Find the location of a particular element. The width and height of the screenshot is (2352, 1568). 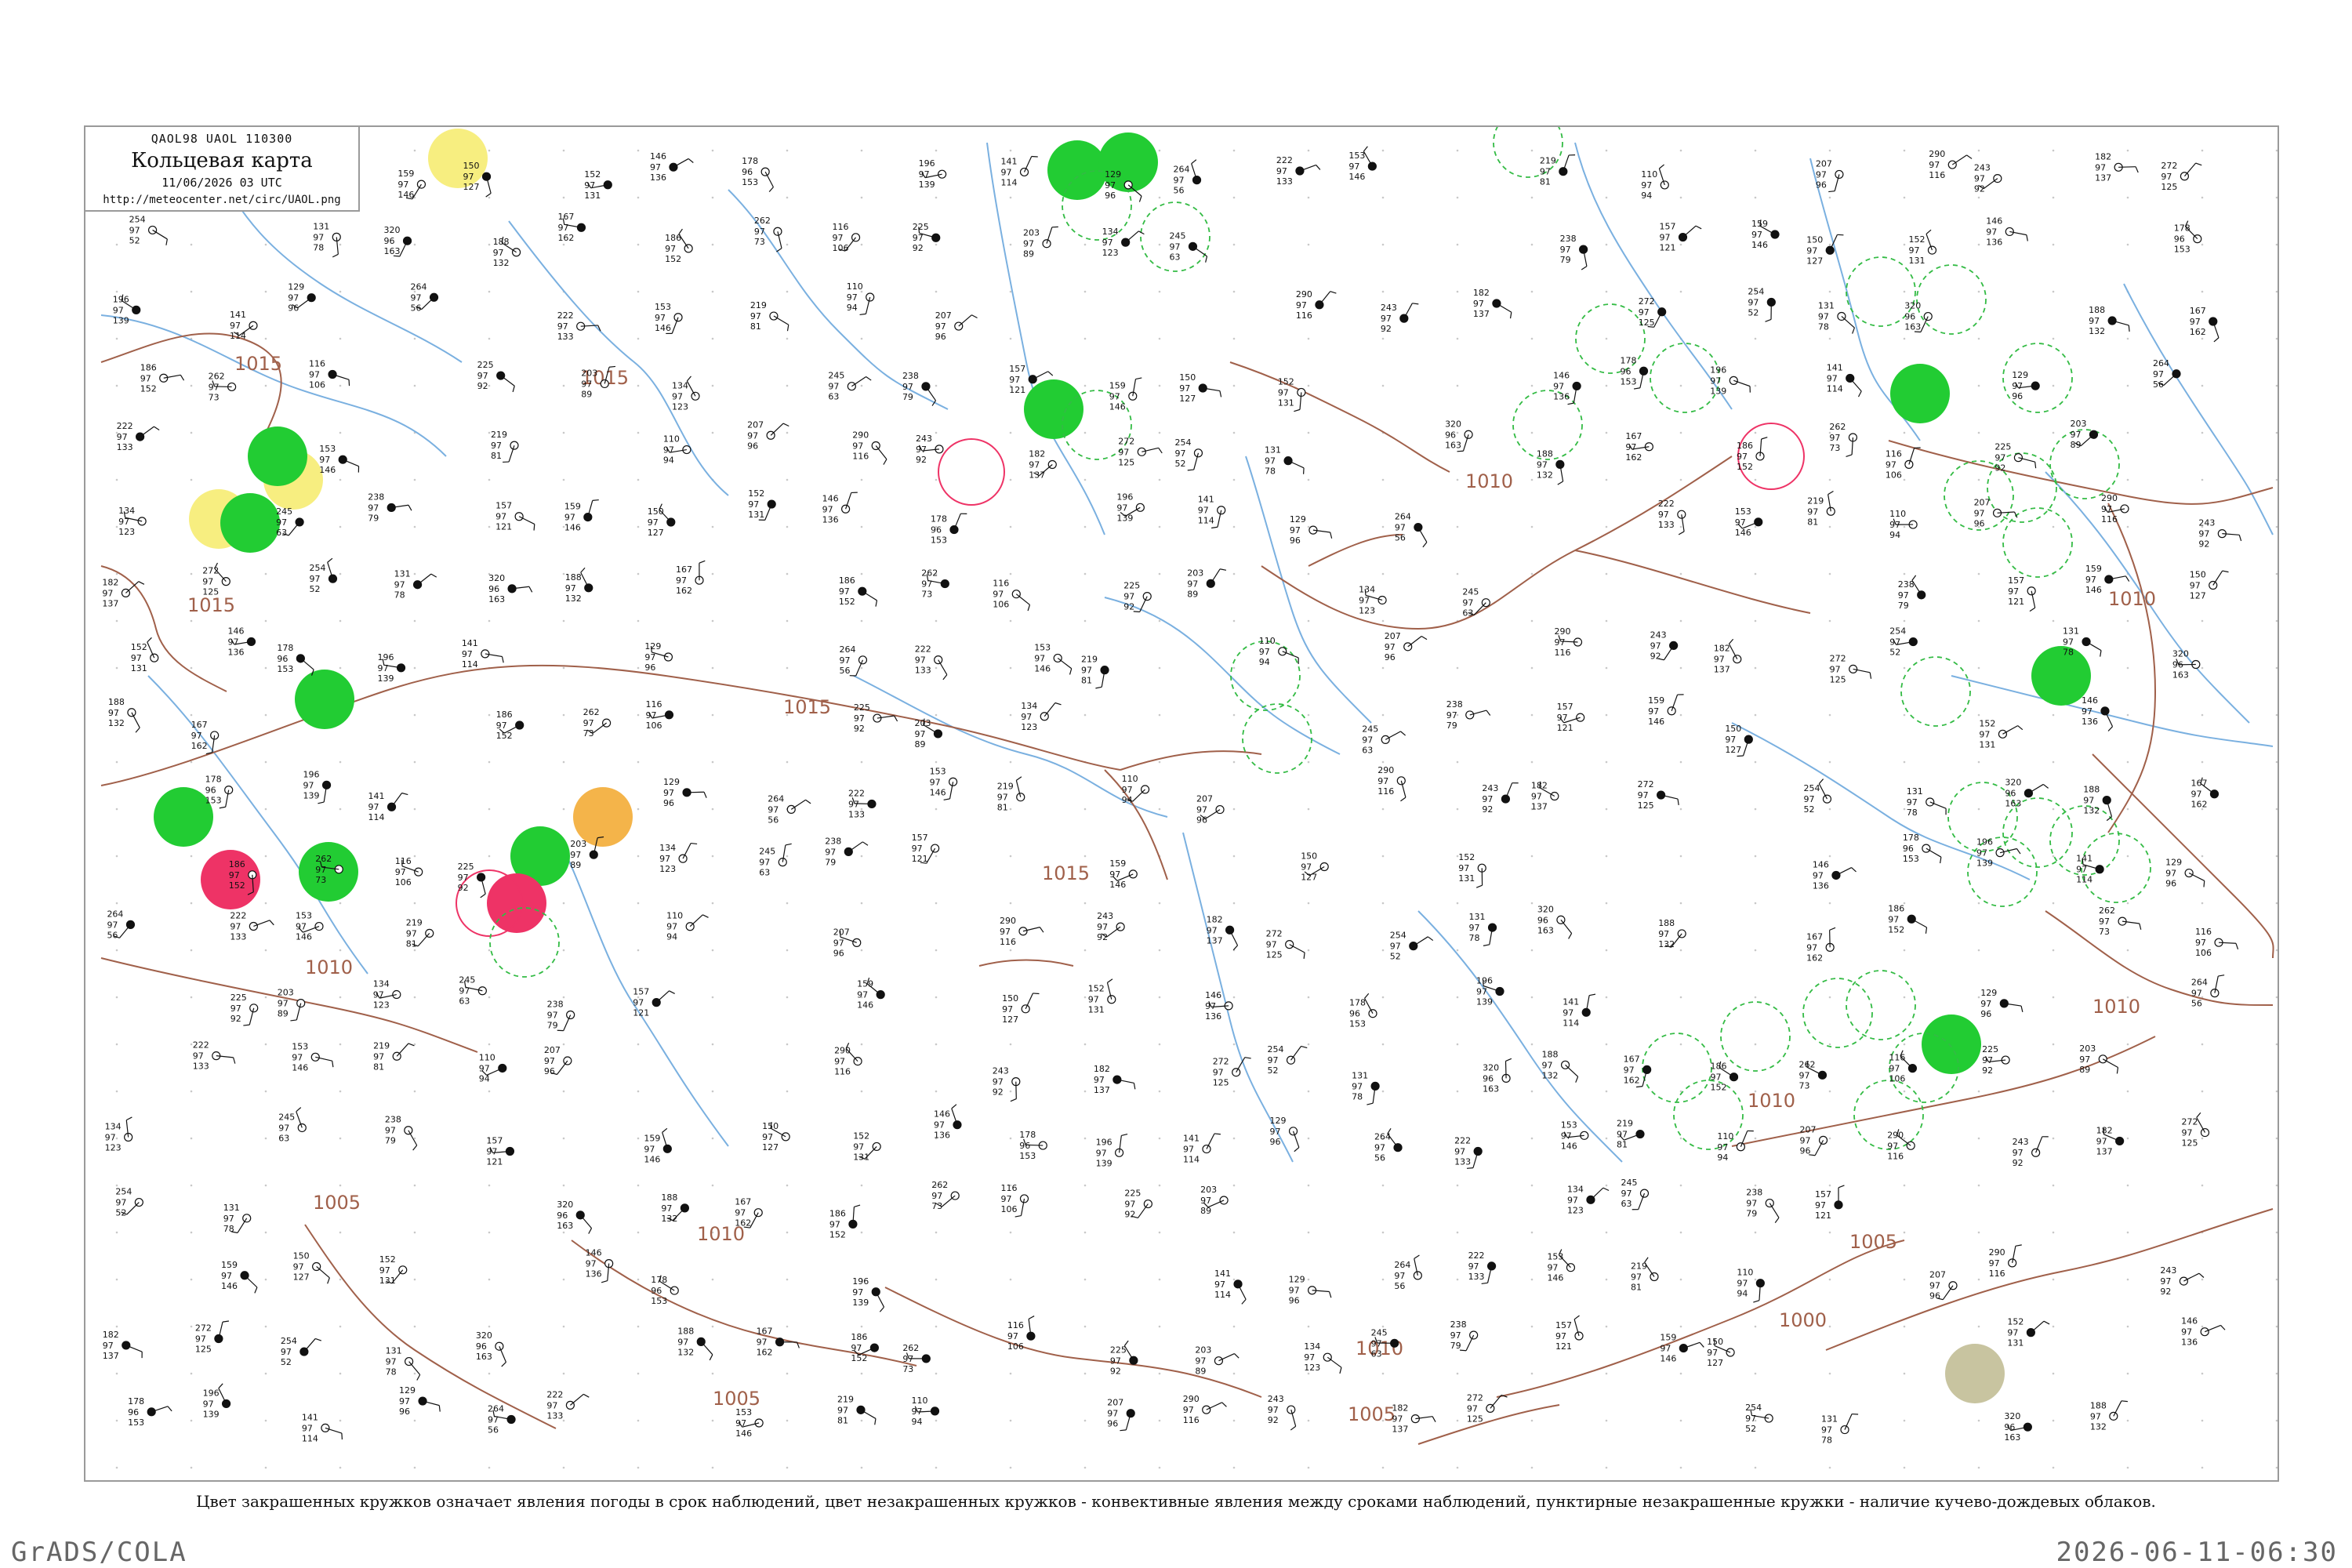

station-pressure: 290 is located at coordinates (1191, 1399).